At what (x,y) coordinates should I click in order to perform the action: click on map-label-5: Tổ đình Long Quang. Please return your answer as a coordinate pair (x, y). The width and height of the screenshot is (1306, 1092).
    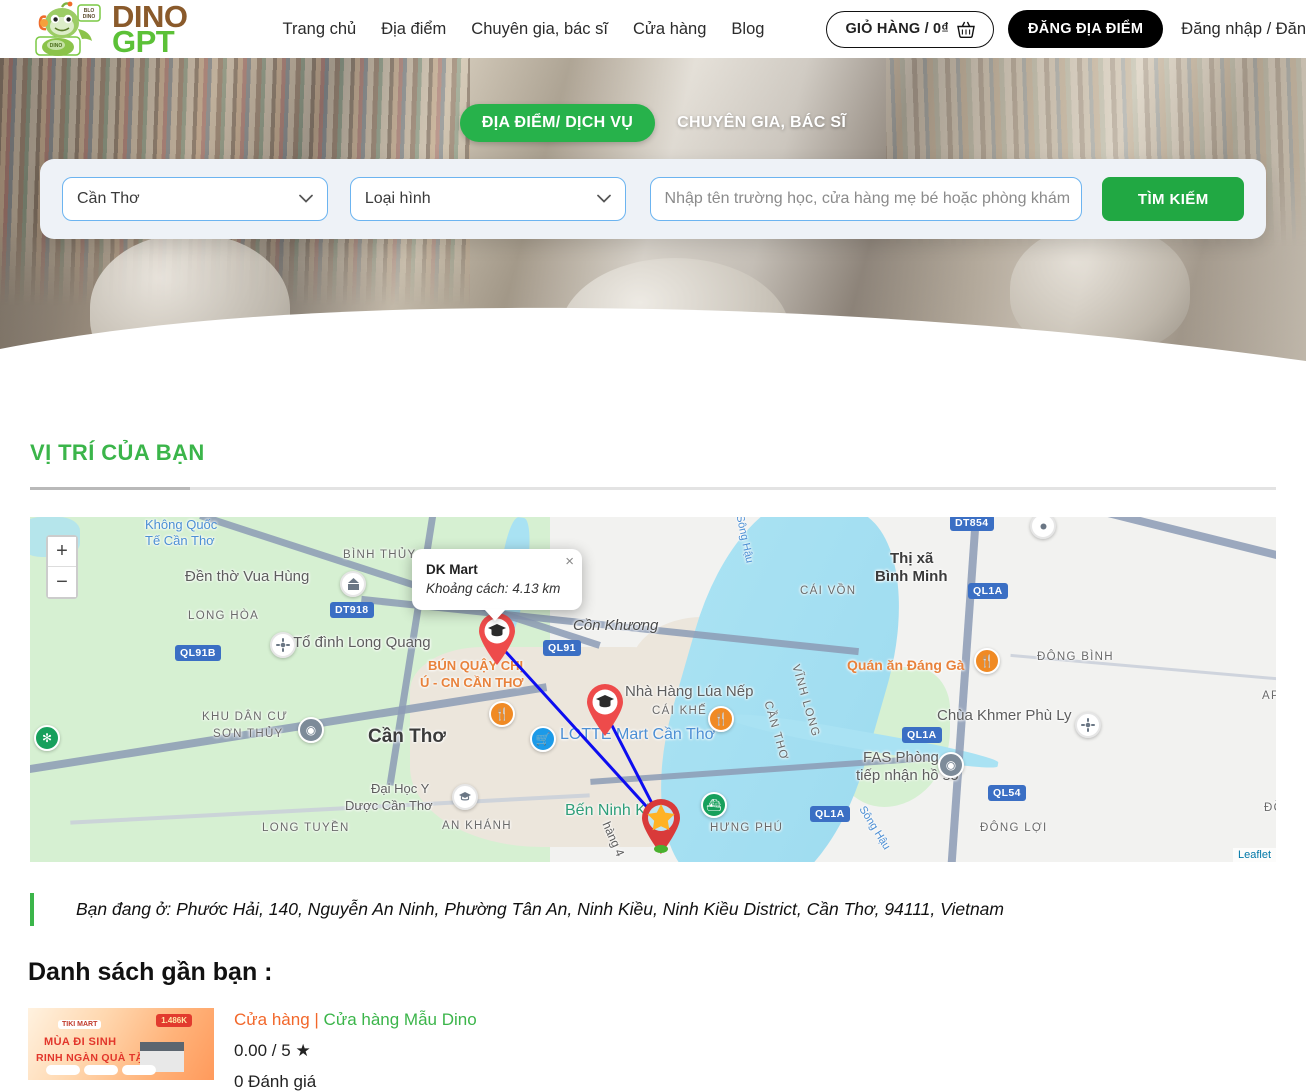
    Looking at the image, I should click on (362, 642).